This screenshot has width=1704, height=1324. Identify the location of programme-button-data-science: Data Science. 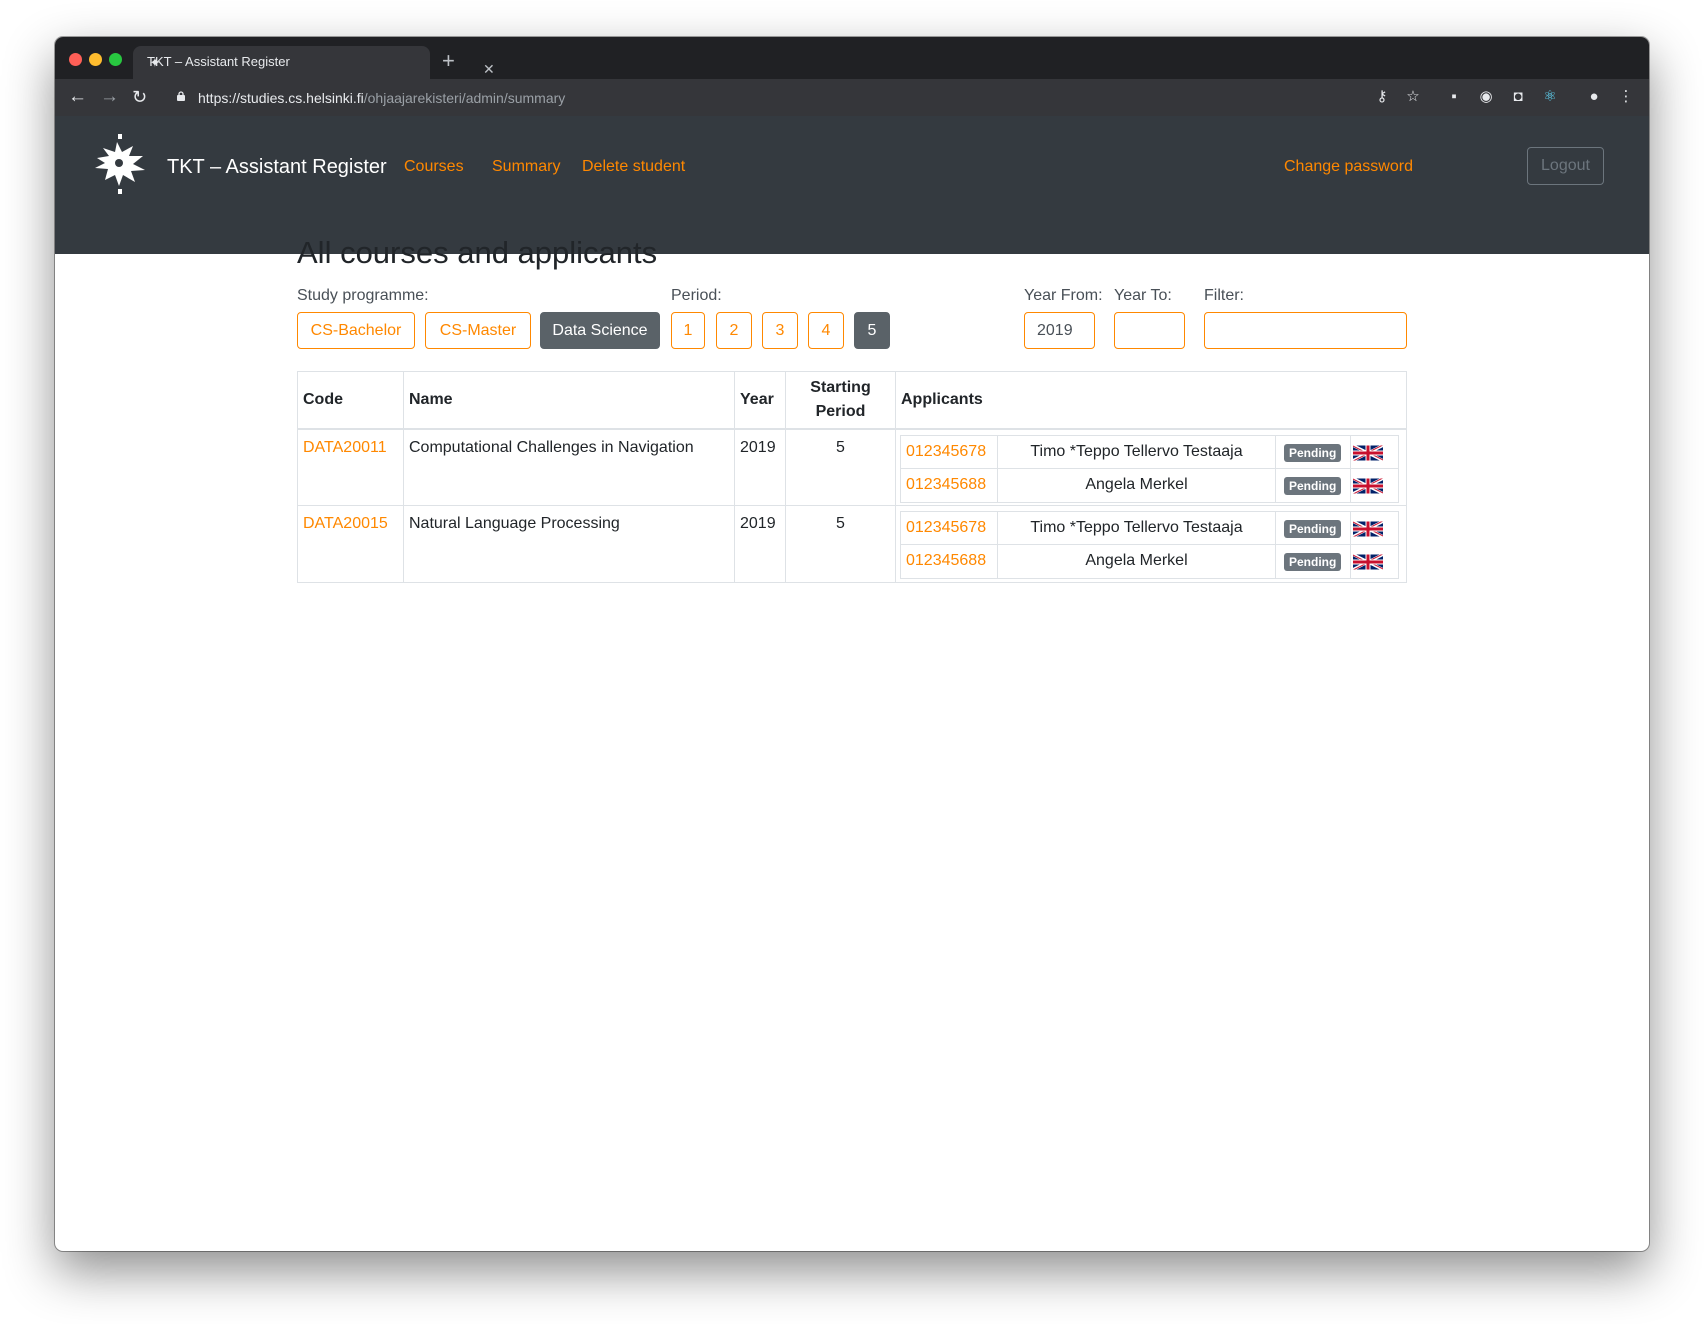
(600, 330).